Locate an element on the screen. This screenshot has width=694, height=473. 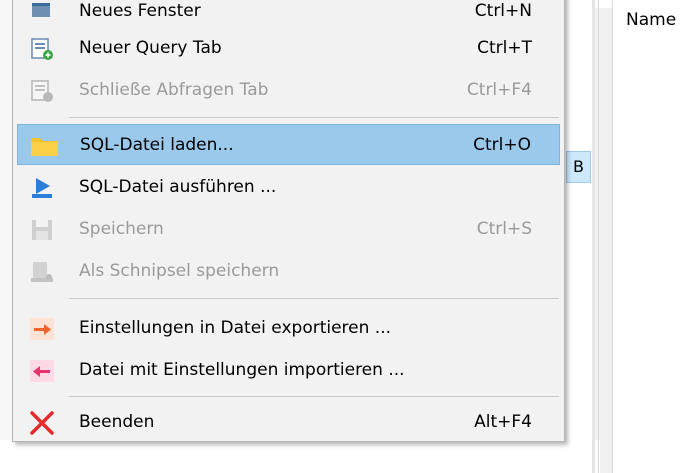
app-background-middle is located at coordinates (580, 236).